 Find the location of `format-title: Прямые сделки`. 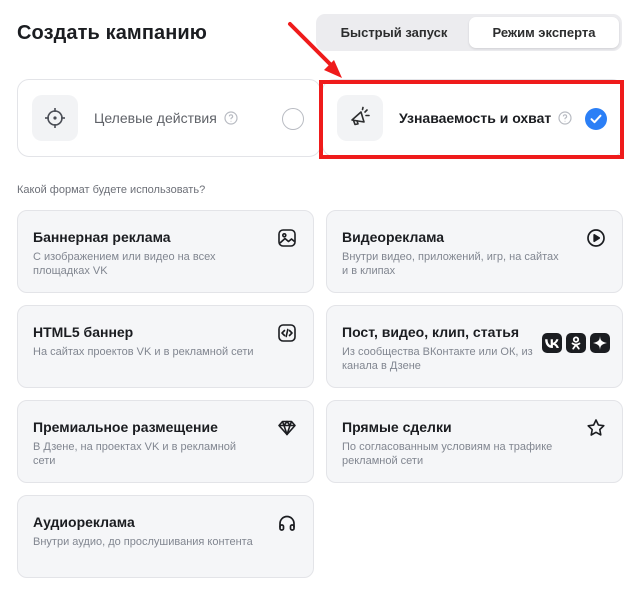

format-title: Прямые сделки is located at coordinates (397, 427).